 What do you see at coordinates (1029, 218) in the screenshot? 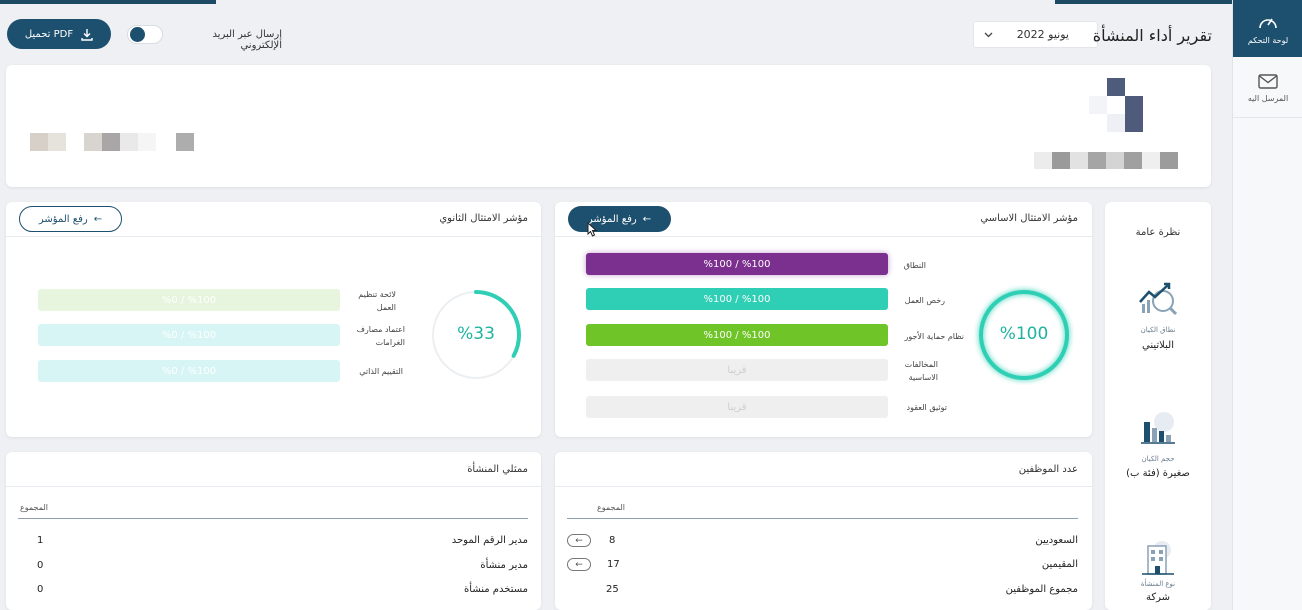
I see `primary-compliance-title: مؤشر الامتثال الاساسي` at bounding box center [1029, 218].